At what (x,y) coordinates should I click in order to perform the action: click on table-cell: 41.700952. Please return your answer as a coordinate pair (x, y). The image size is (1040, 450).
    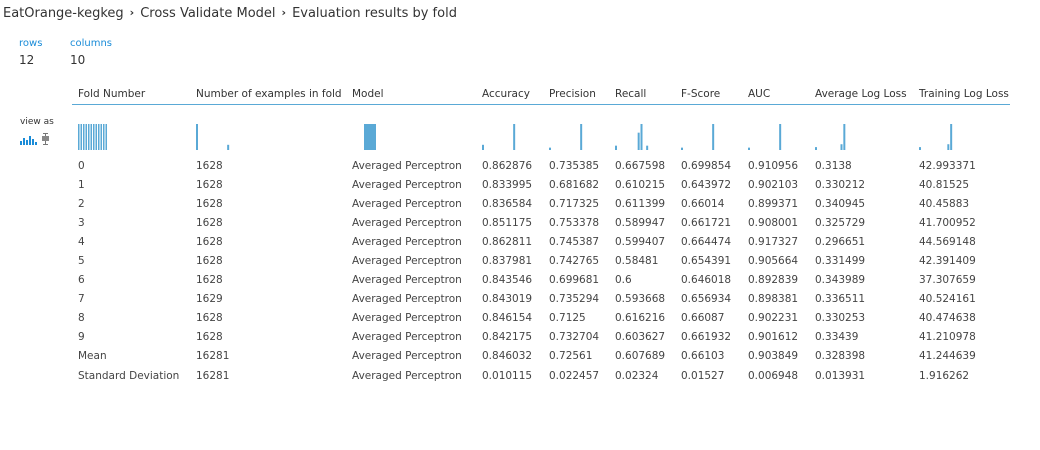
    Looking at the image, I should click on (961, 222).